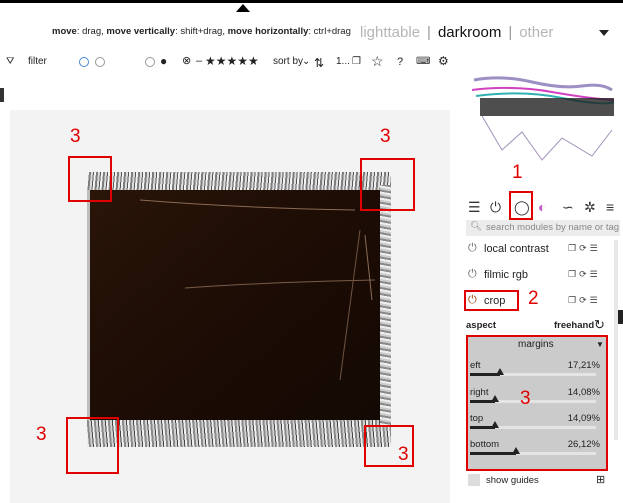  What do you see at coordinates (491, 300) in the screenshot?
I see `annotation-box-module` at bounding box center [491, 300].